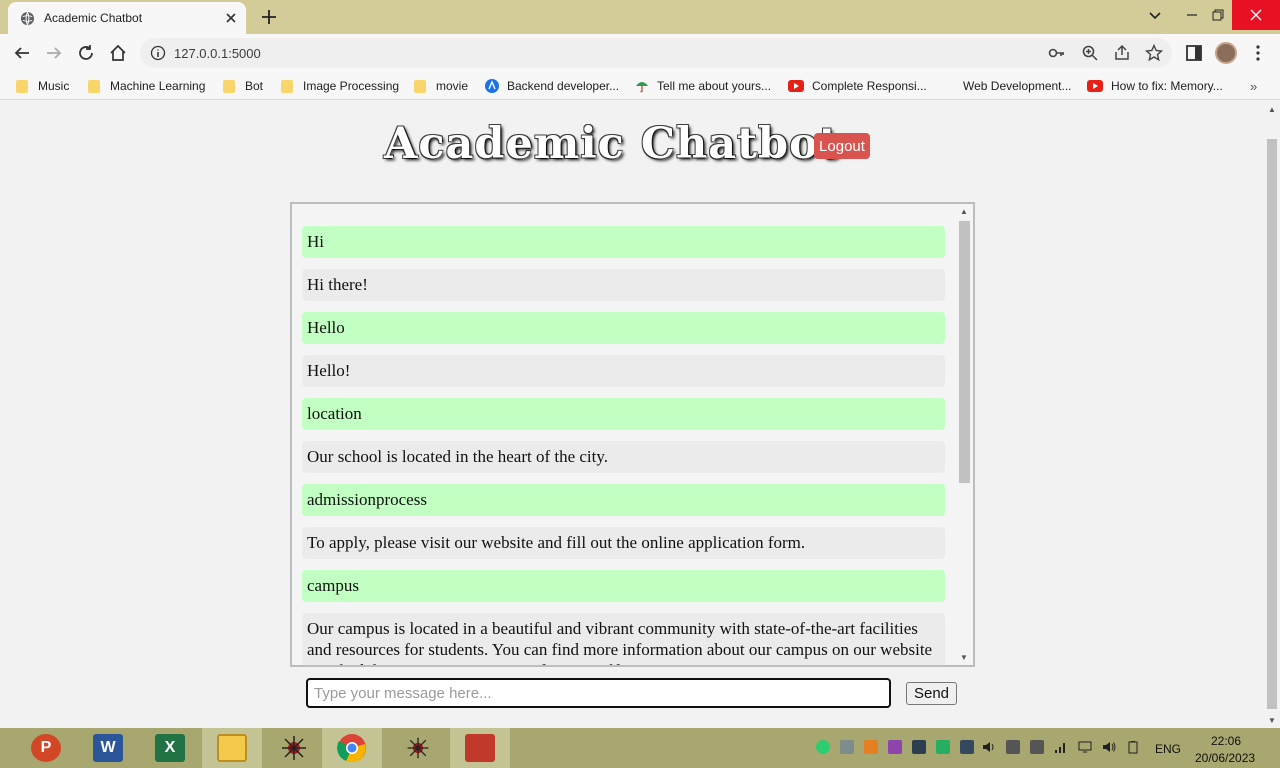 This screenshot has width=1280, height=768. What do you see at coordinates (158, 86) in the screenshot?
I see `bookmark-label: Machine Learning` at bounding box center [158, 86].